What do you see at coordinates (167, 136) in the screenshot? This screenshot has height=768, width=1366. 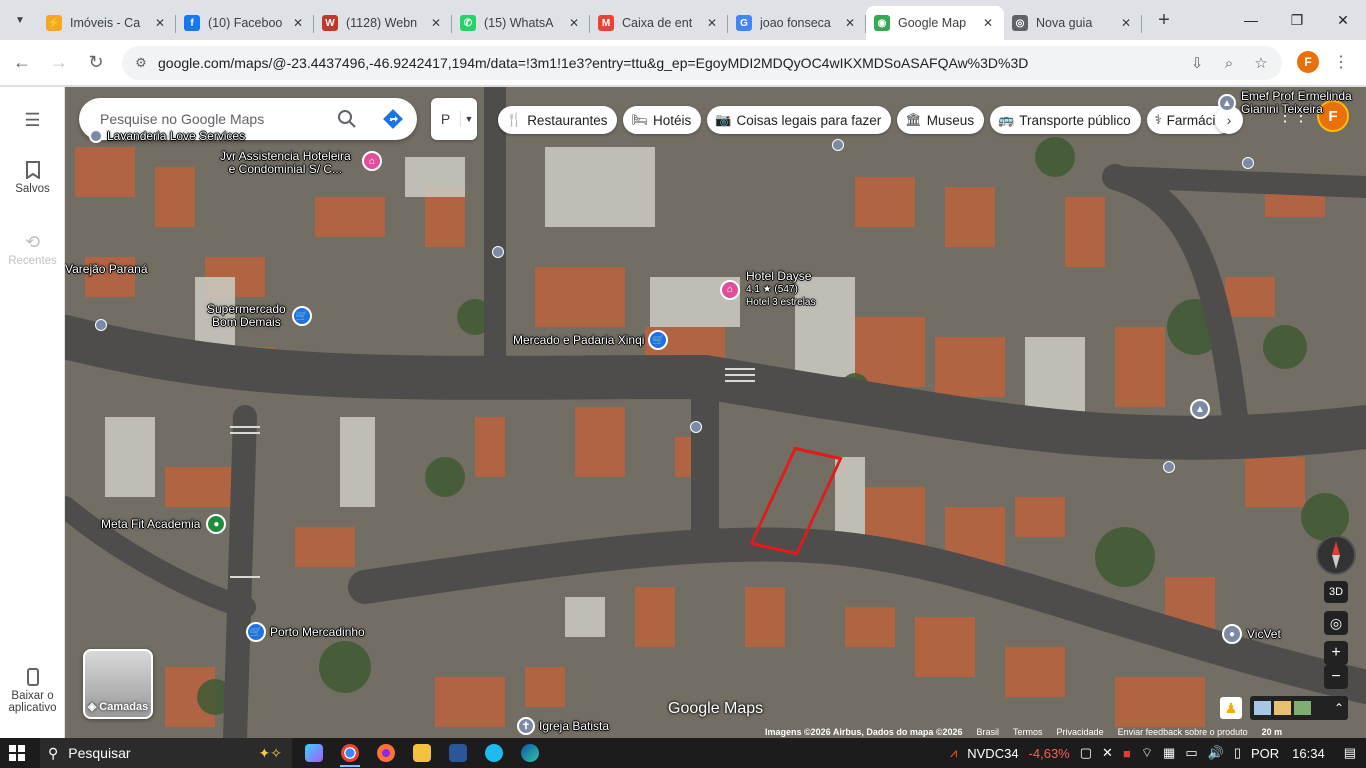 I see `poi-lavanderia: Lavanderia Love Services` at bounding box center [167, 136].